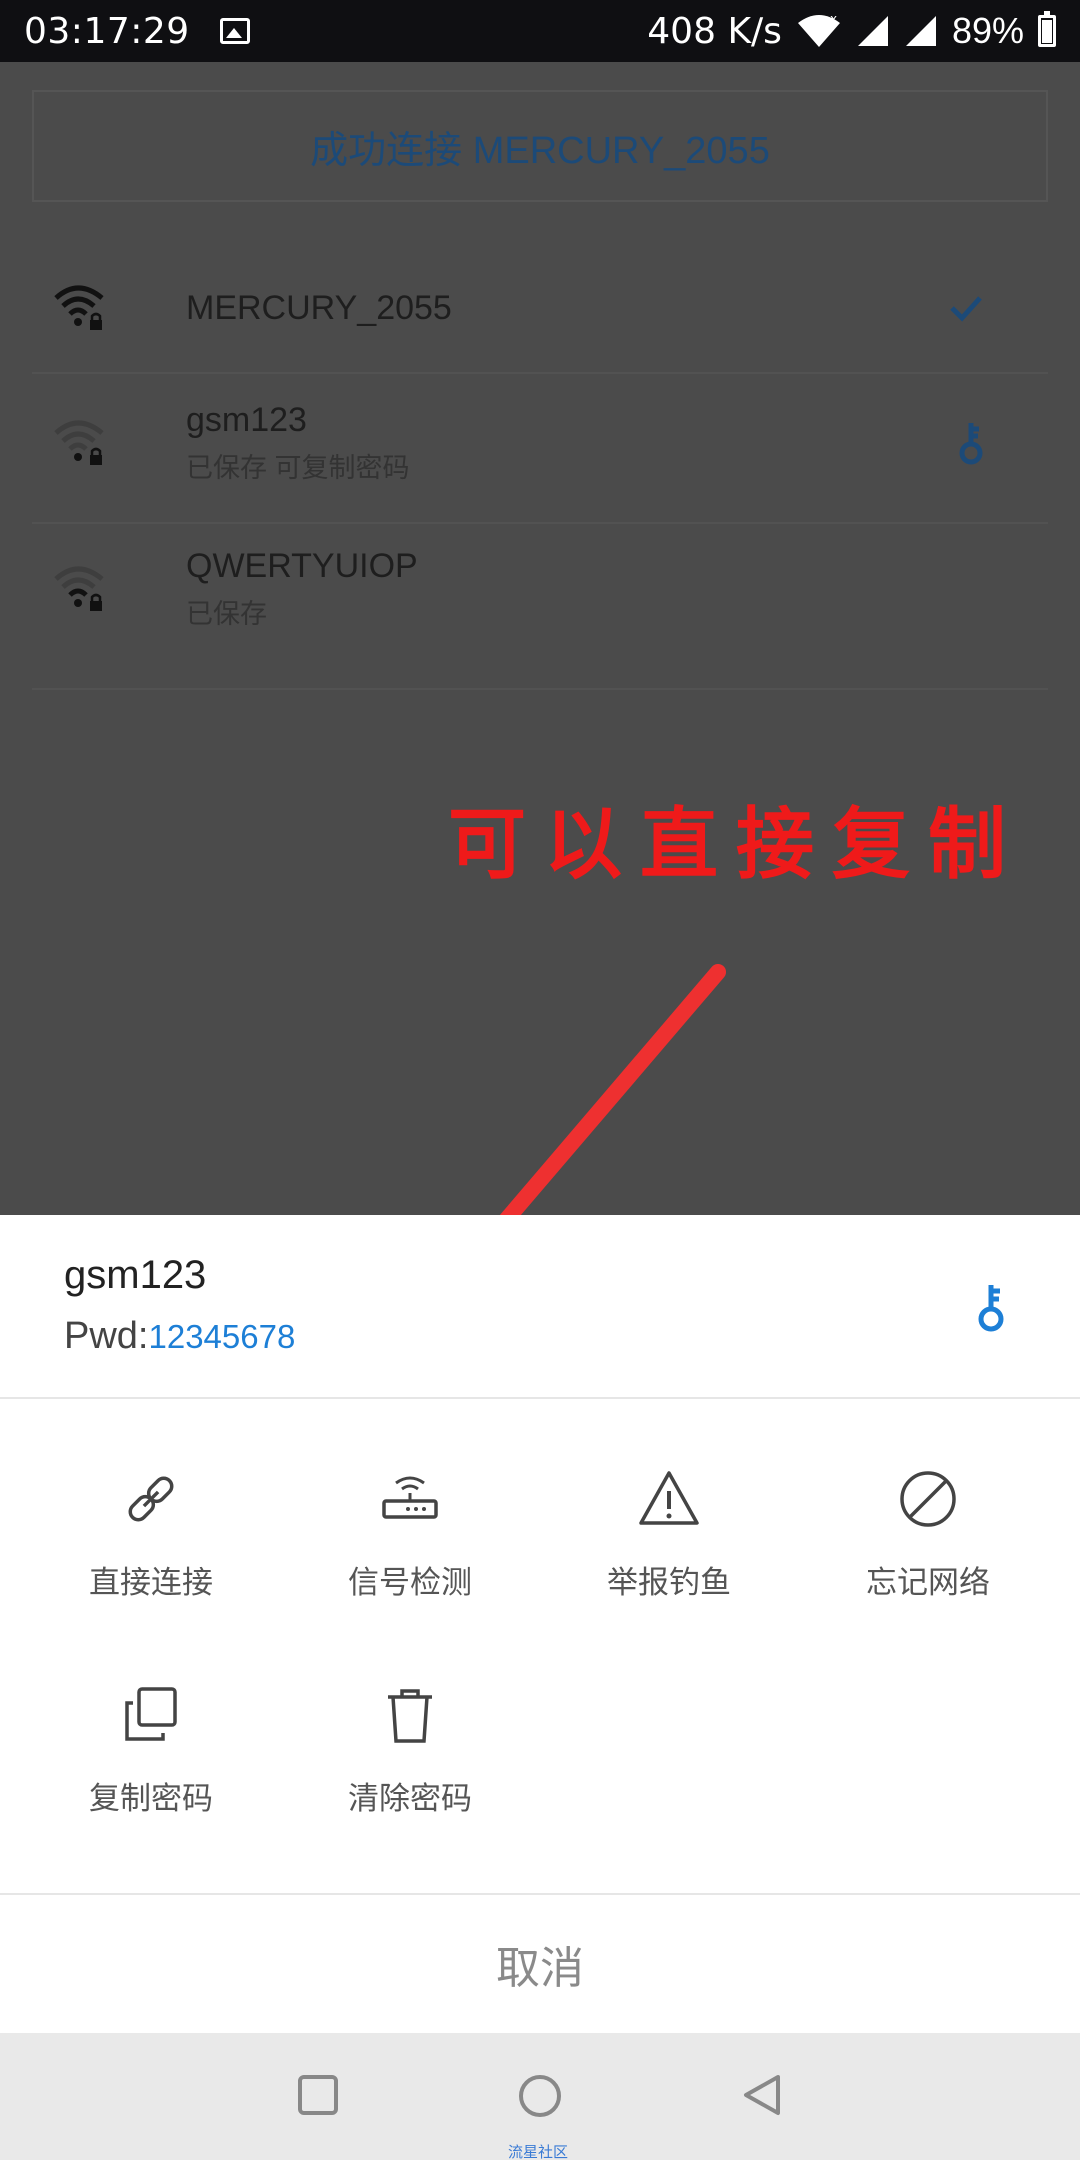  What do you see at coordinates (851, 31) in the screenshot?
I see `status-right: 408 K/s x 89%` at bounding box center [851, 31].